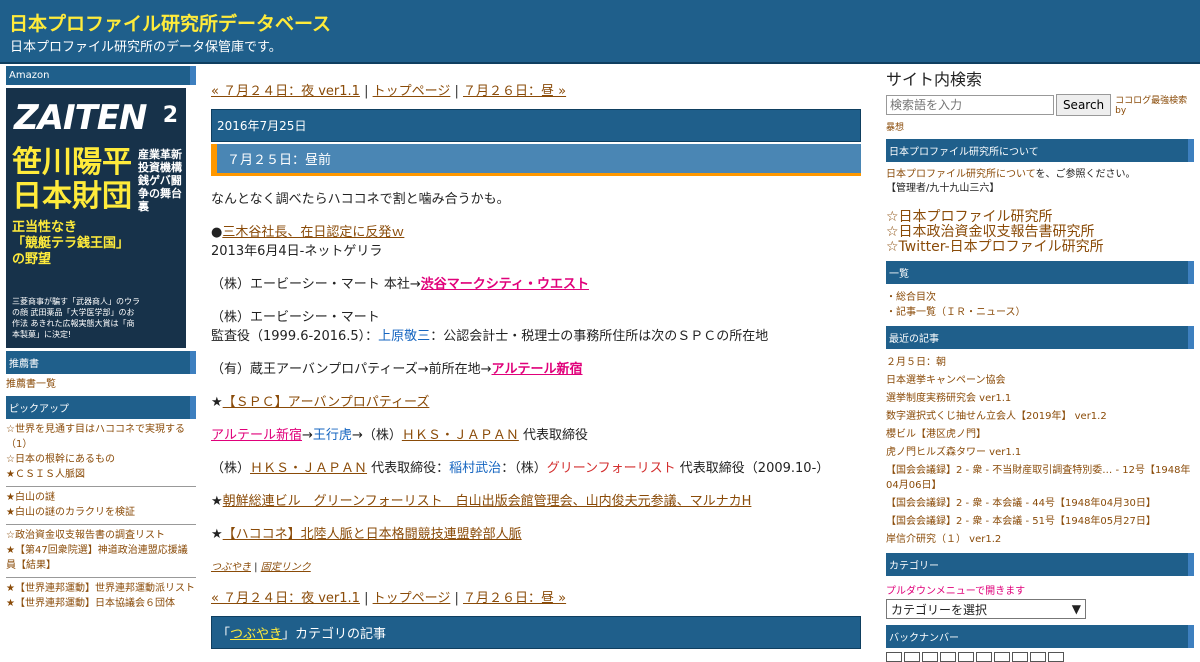 The width and height of the screenshot is (1200, 662). I want to click on backnumber-calendar, so click(1041, 657).